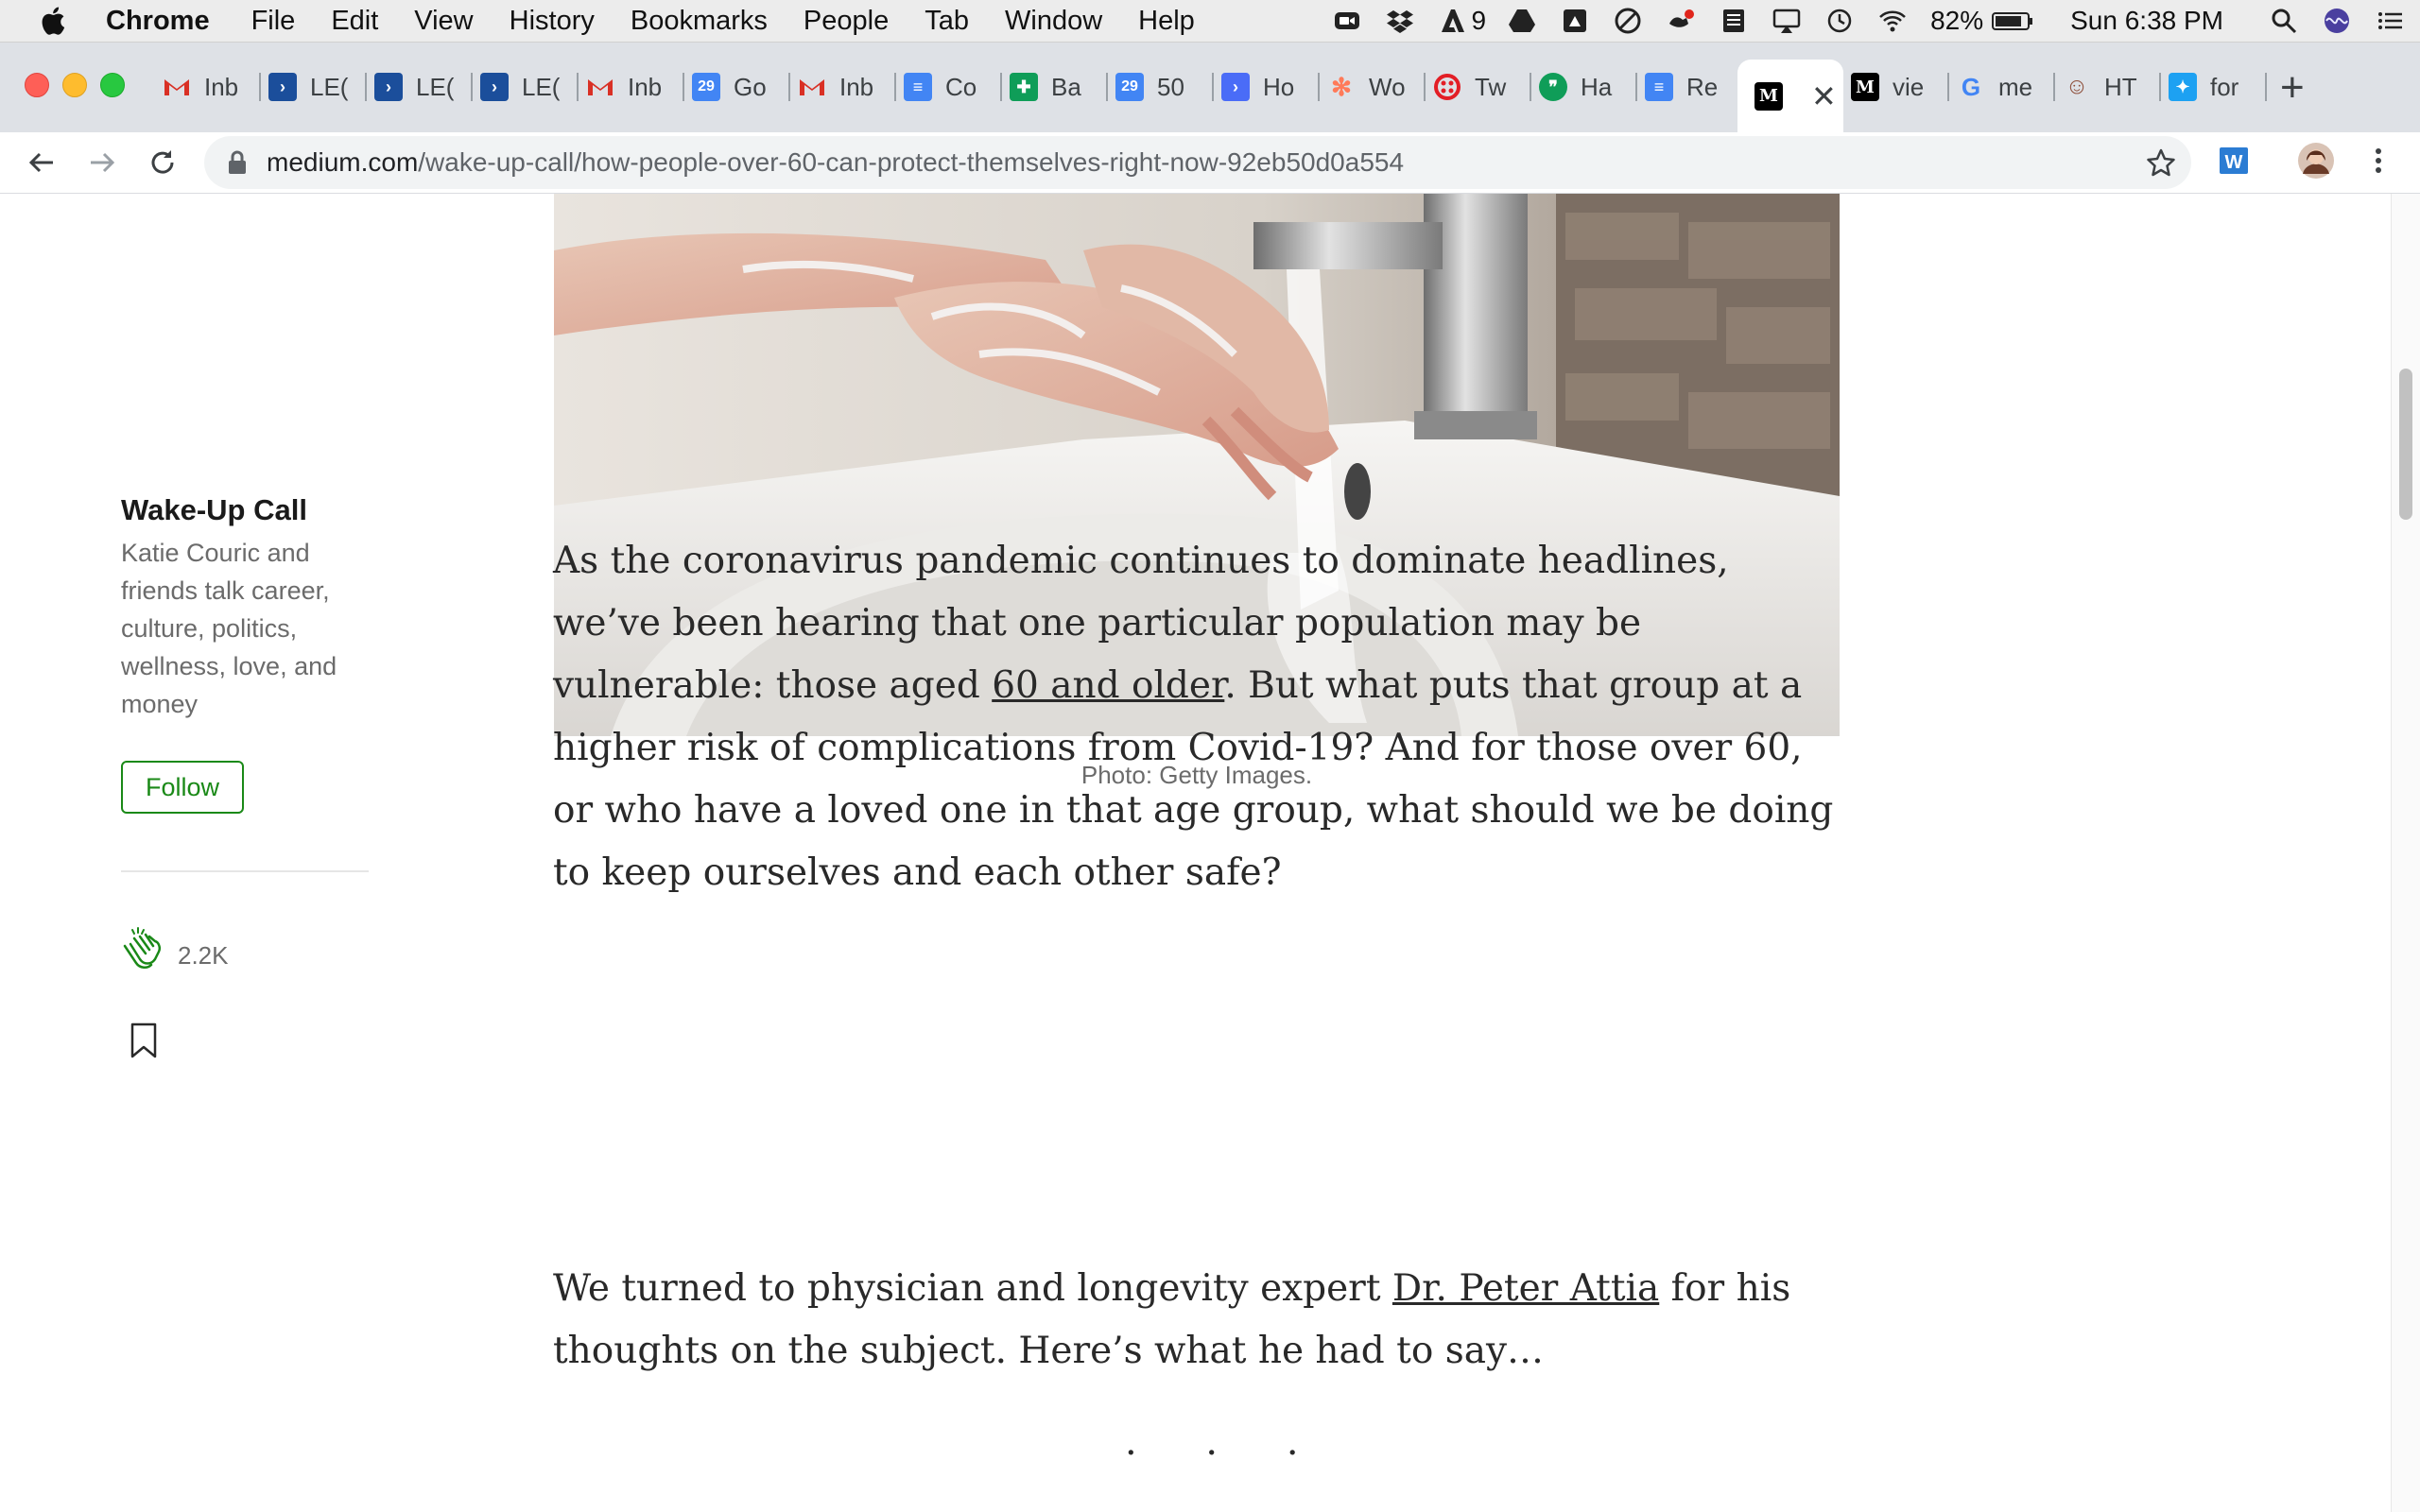 This screenshot has height=1512, width=2420. Describe the element at coordinates (2284, 21) in the screenshot. I see `search-icon` at that location.